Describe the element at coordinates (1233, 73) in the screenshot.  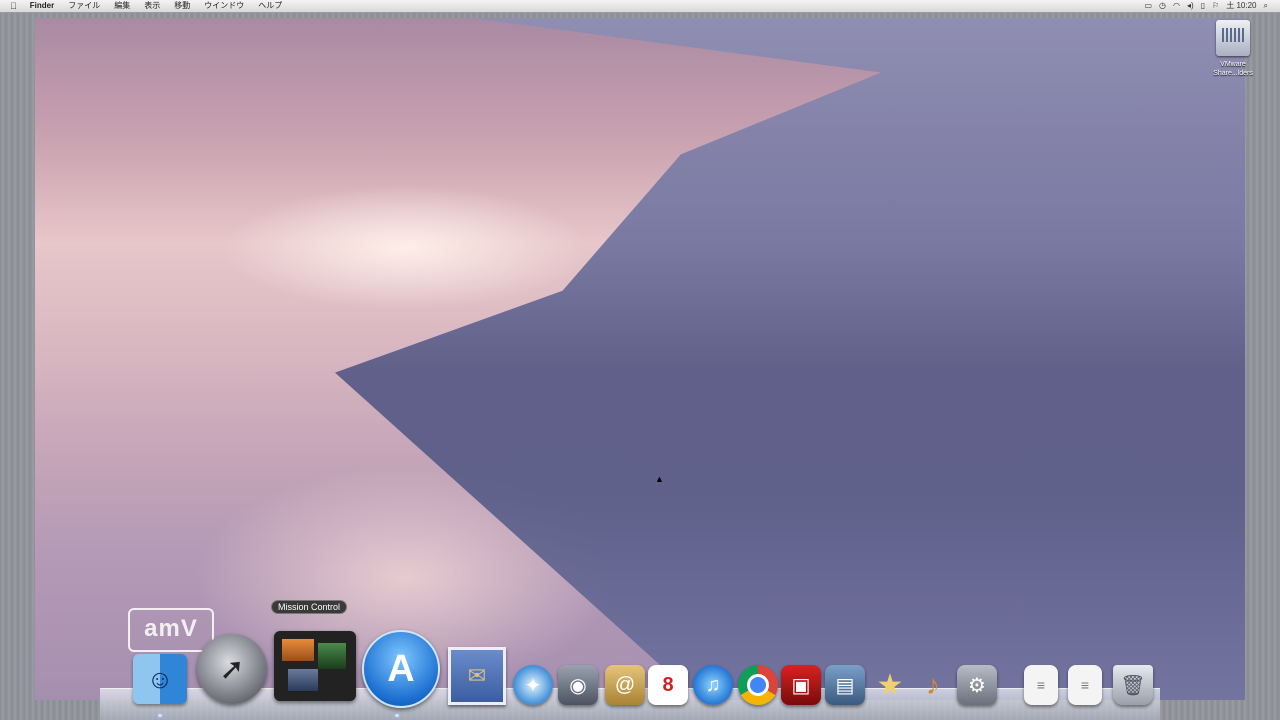
I see `drive-label-line2: Share...lders` at that location.